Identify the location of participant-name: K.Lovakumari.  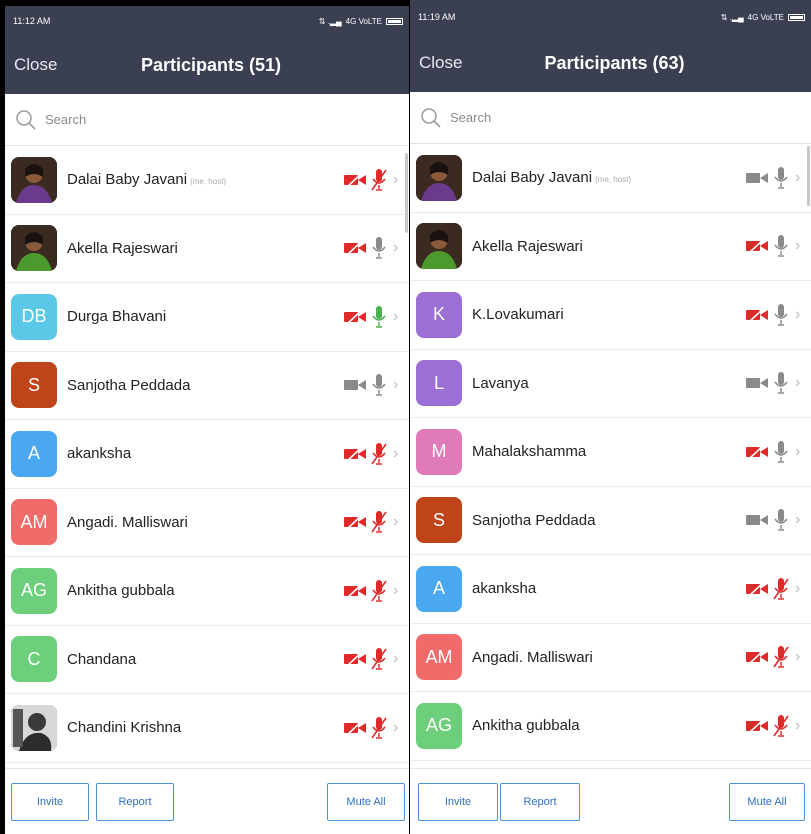
(608, 314).